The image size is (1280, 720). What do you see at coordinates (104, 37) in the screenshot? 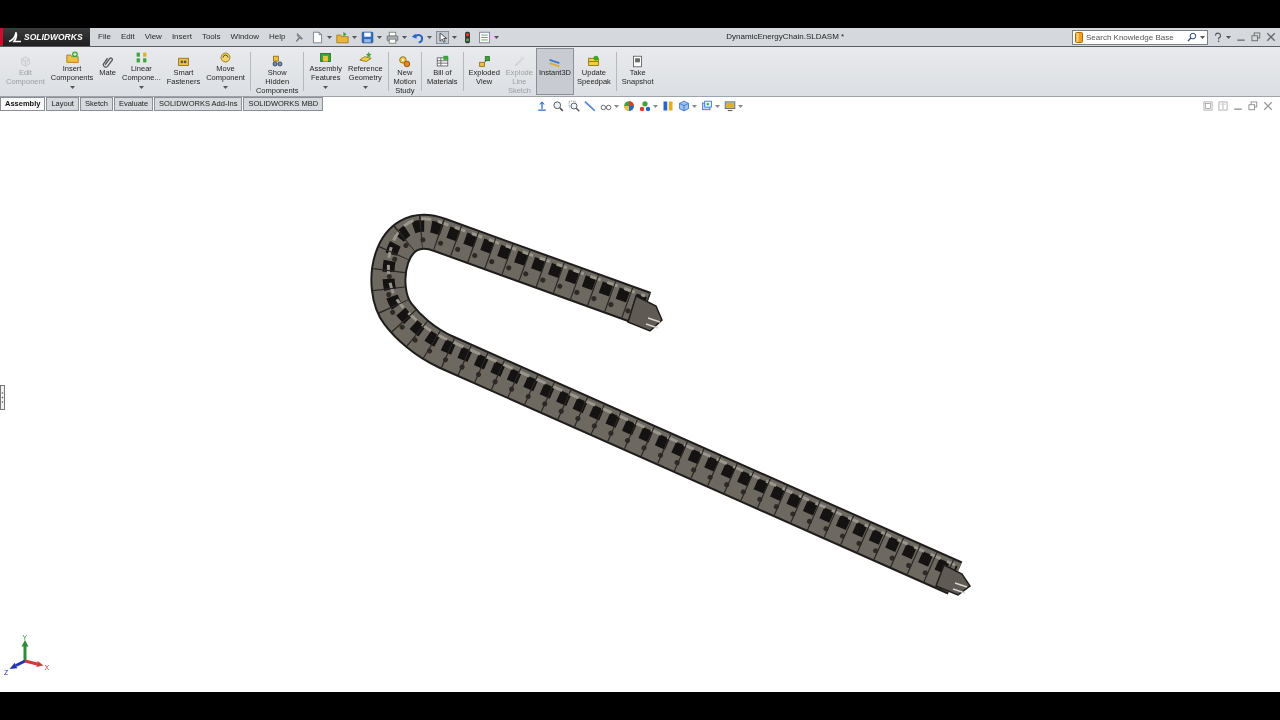
I see `menu-item: File` at bounding box center [104, 37].